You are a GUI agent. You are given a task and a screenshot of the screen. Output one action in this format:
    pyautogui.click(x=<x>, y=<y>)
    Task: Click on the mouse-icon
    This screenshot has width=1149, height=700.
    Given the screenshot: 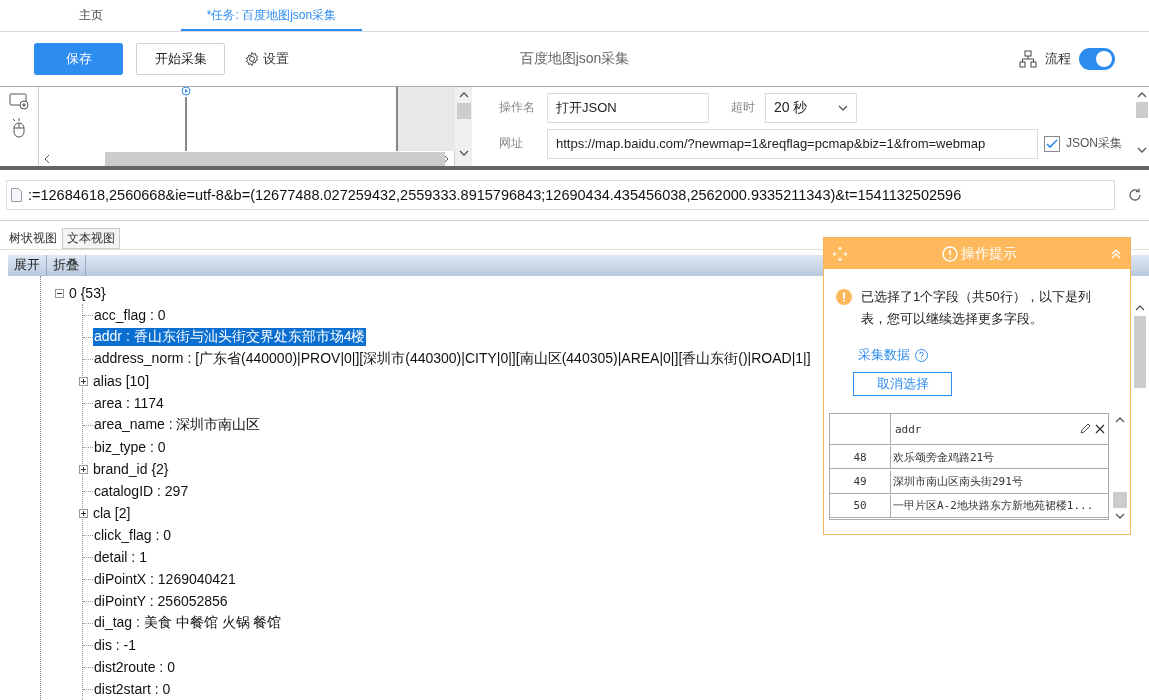 What is the action you would take?
    pyautogui.click(x=19, y=127)
    